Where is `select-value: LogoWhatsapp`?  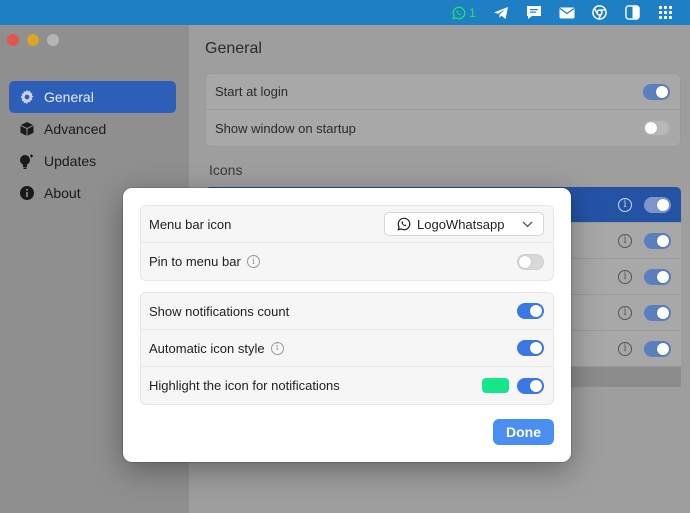 select-value: LogoWhatsapp is located at coordinates (461, 224).